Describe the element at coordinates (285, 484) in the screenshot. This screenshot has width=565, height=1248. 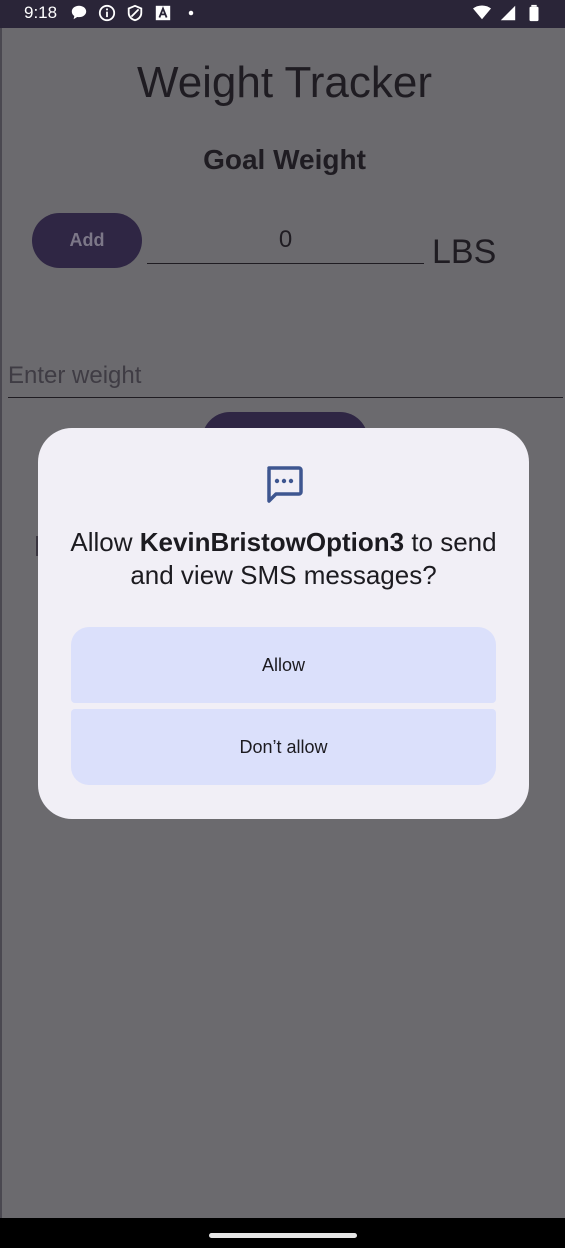
I see `sms-message-icon` at that location.